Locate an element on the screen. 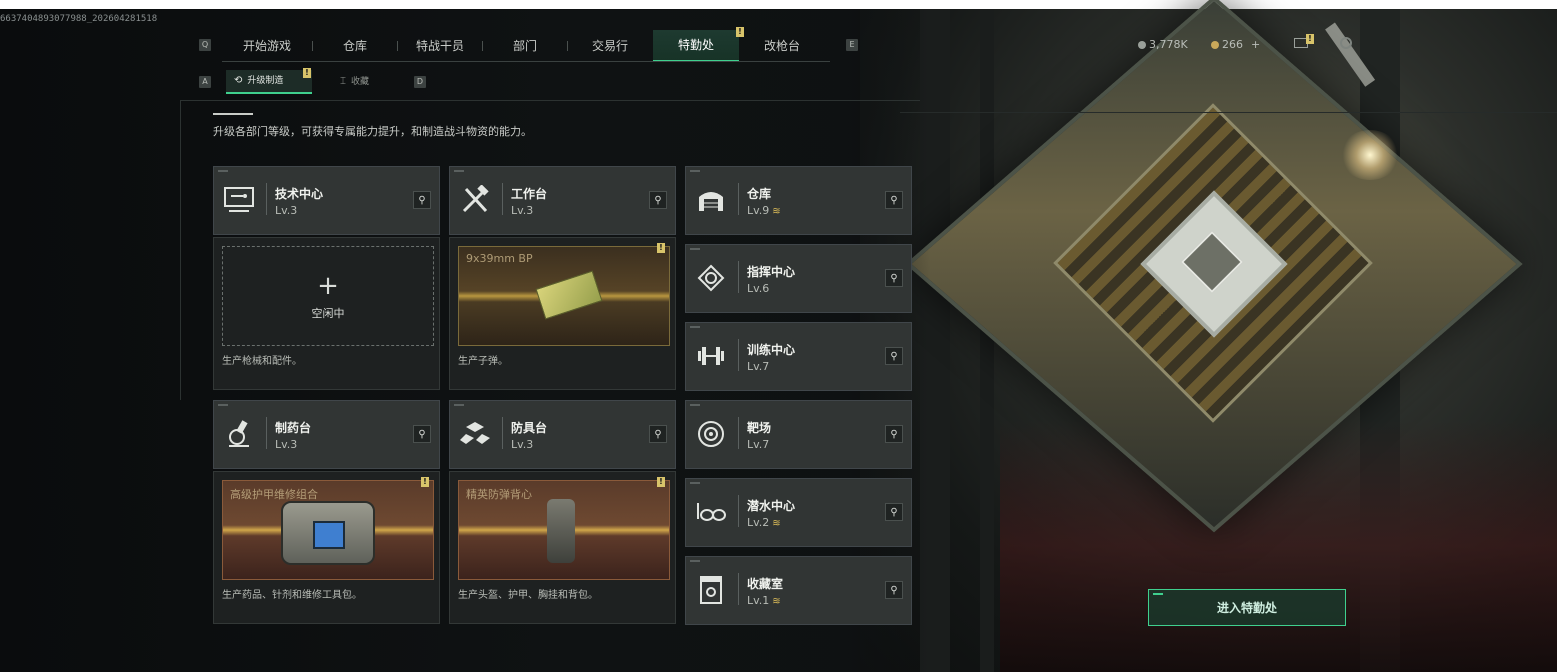 This screenshot has width=1557, height=672. main-nav: 开始游戏 仓库 特战干员 部门 交易行 特勤处 改枪台 is located at coordinates (523, 46).